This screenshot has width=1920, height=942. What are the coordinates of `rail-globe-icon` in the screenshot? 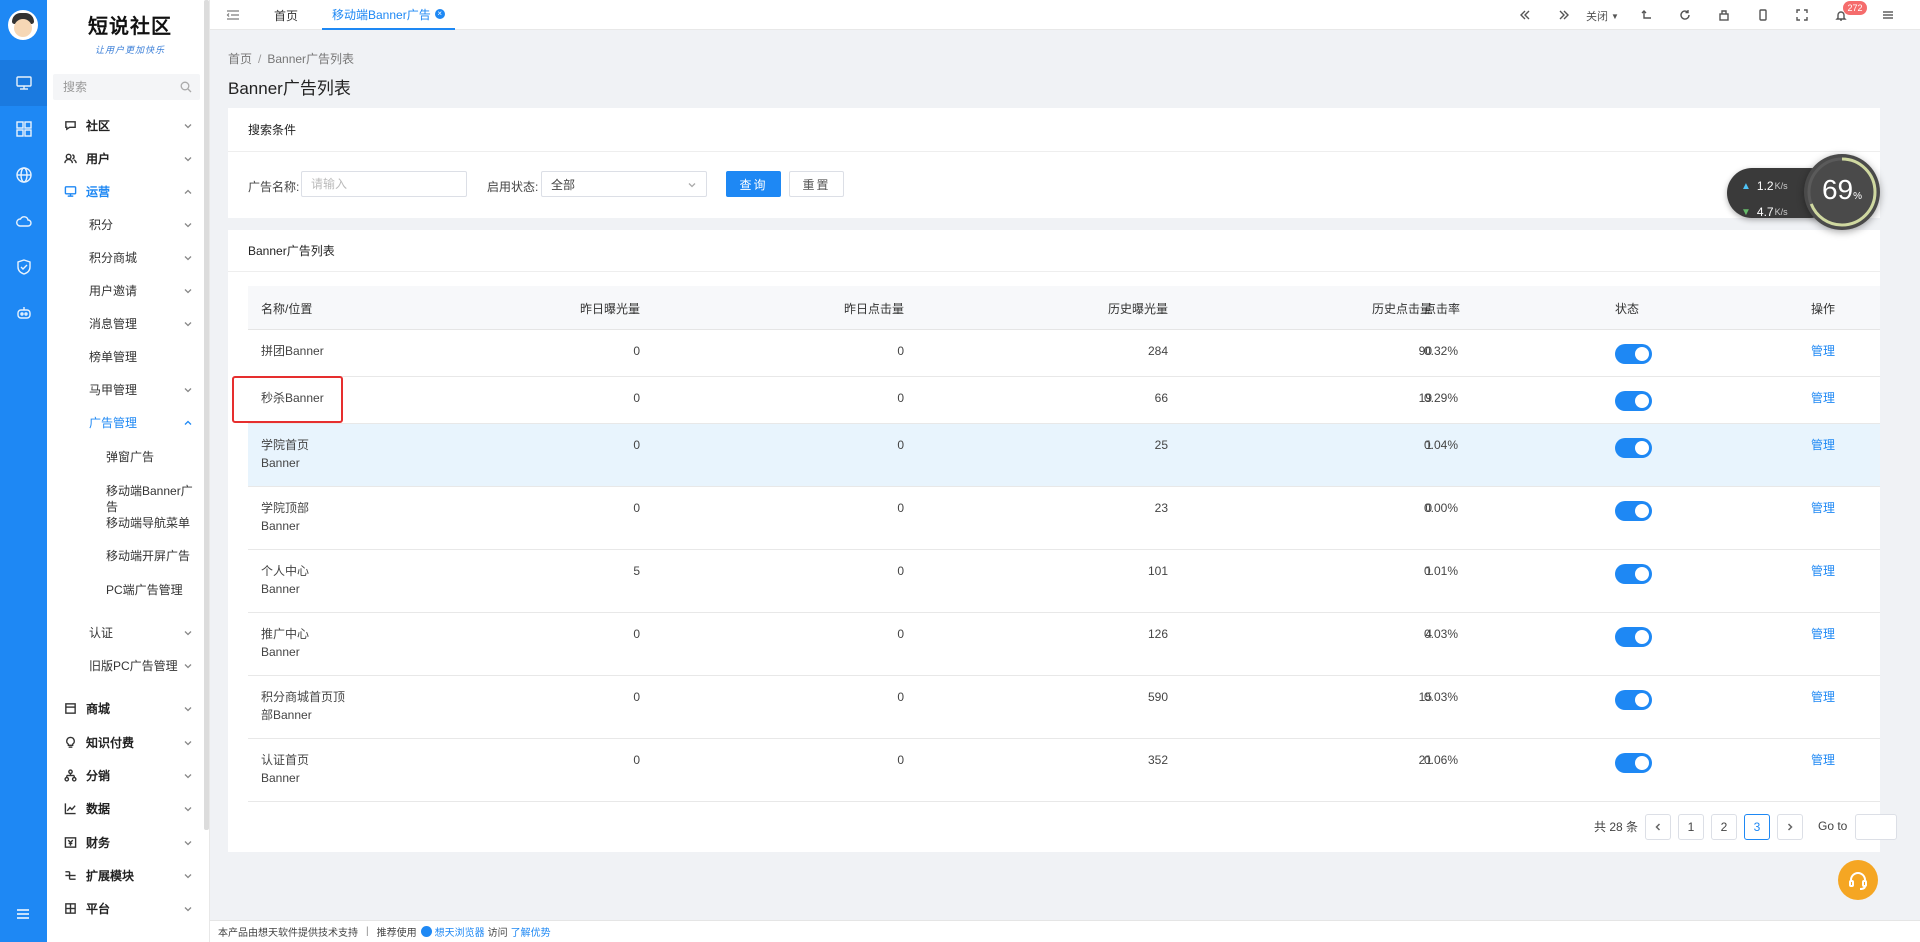 It's located at (23, 175).